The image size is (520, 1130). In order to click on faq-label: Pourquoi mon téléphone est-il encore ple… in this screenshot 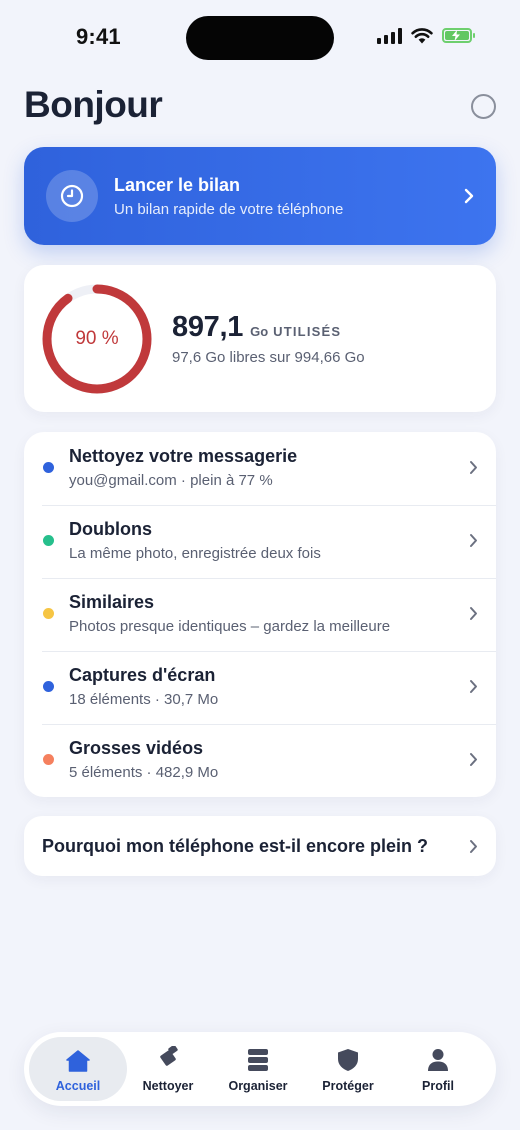, I will do `click(235, 845)`.